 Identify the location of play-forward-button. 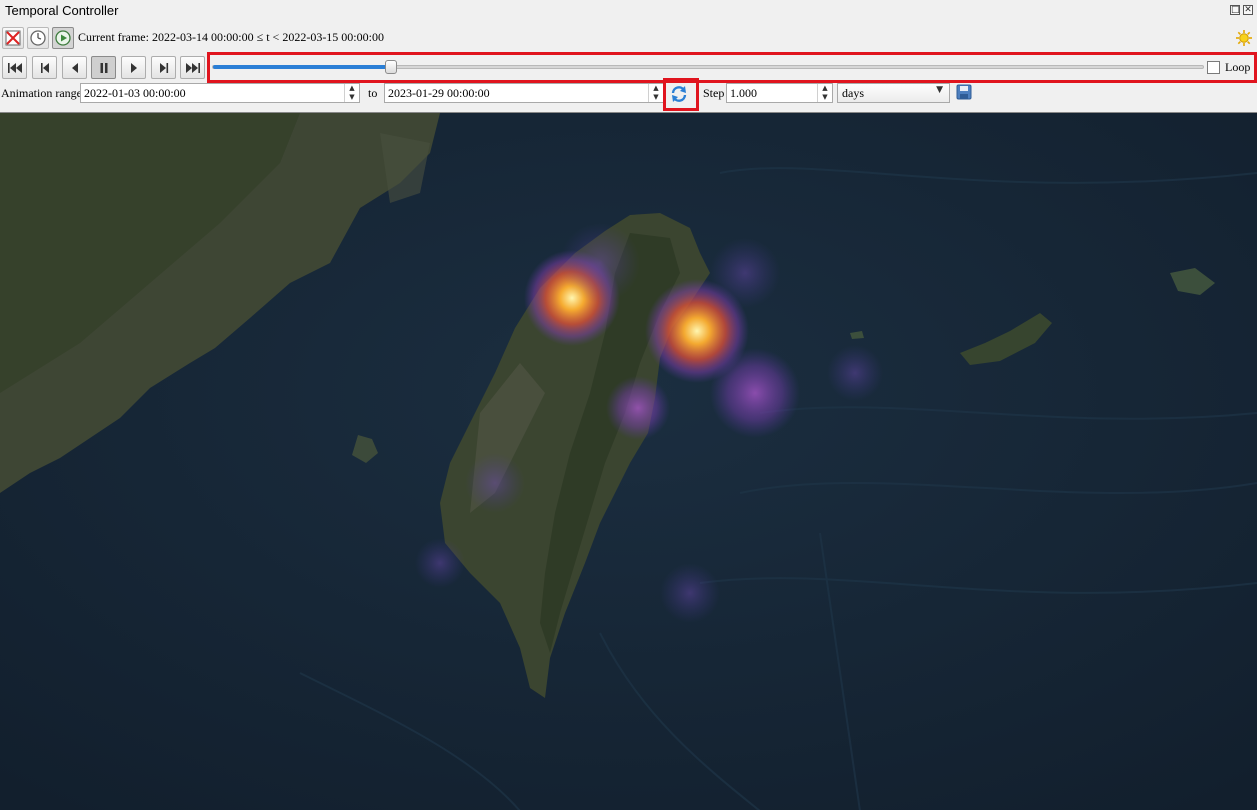
(133, 67).